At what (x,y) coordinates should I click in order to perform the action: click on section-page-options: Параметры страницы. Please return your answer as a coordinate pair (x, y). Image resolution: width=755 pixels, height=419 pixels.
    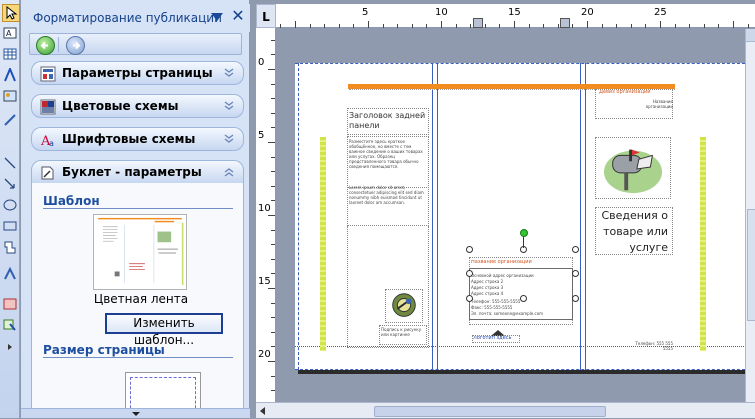
    Looking at the image, I should click on (137, 73).